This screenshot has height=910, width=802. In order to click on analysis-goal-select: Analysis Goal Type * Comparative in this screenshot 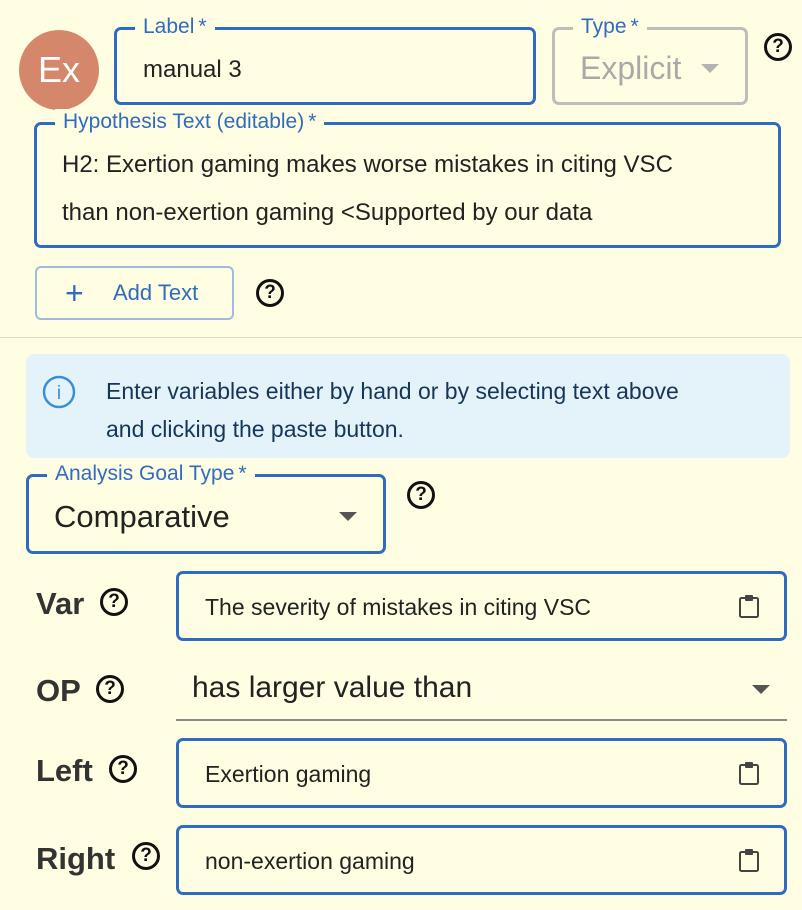, I will do `click(206, 507)`.